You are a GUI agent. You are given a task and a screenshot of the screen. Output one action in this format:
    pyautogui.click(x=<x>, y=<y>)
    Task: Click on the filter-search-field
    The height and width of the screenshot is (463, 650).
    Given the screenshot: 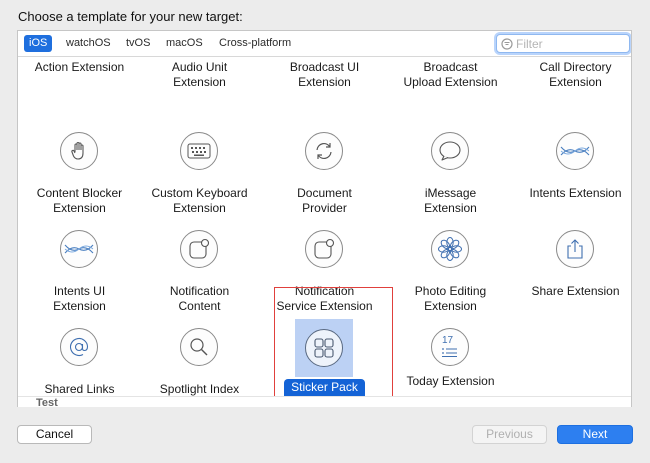 What is the action you would take?
    pyautogui.click(x=563, y=43)
    